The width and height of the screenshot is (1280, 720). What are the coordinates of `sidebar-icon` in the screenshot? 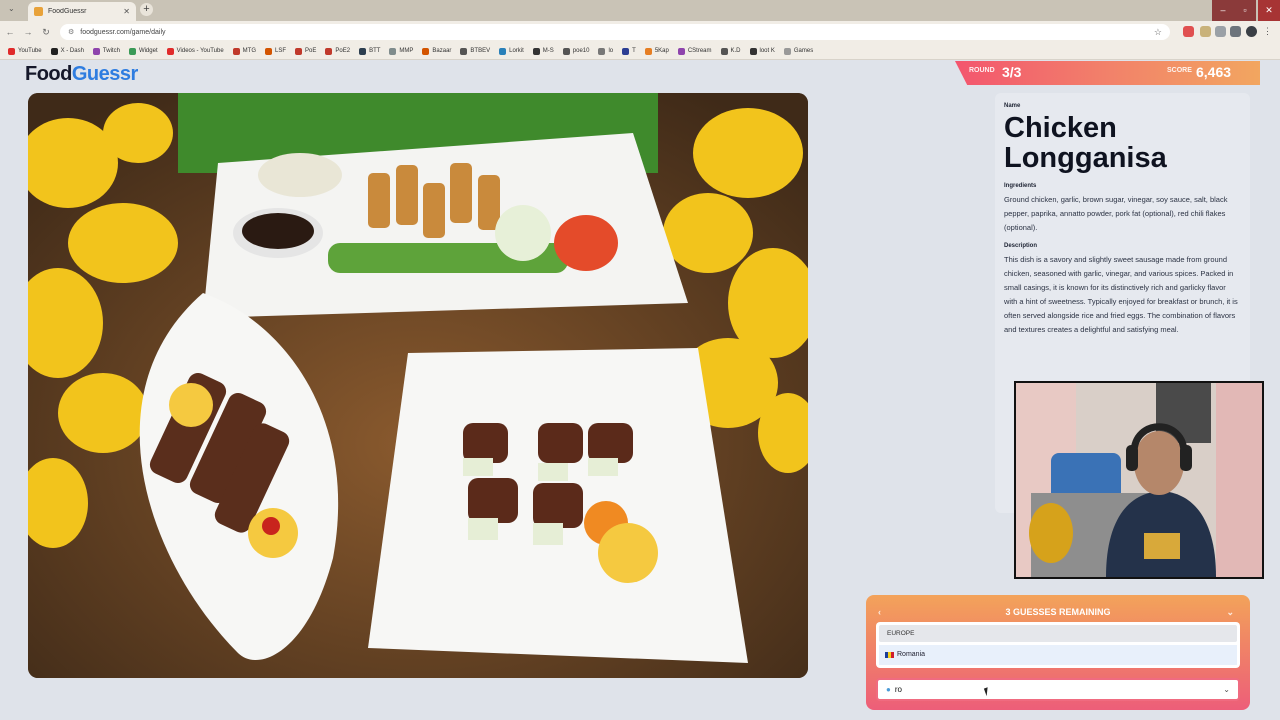 It's located at (1235, 31).